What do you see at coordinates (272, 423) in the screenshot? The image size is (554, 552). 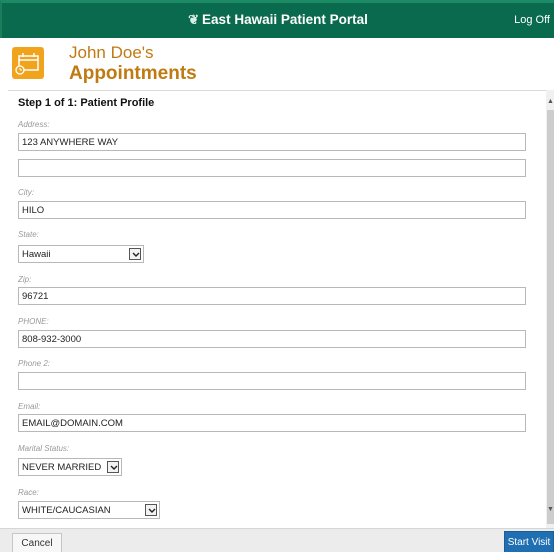 I see `email-input: EMAIL@DOMAIN.COM` at bounding box center [272, 423].